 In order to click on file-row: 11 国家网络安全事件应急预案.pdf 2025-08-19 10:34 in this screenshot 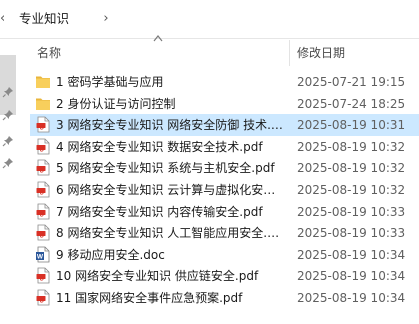, I will do `click(224, 298)`.